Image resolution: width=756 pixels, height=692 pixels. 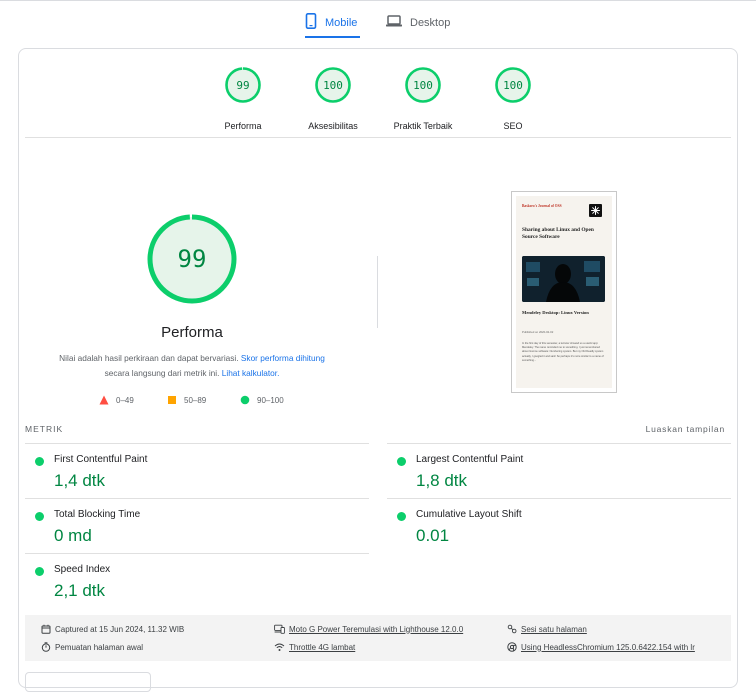 What do you see at coordinates (341, 23) in the screenshot?
I see `tab-mobile-label: Mobile` at bounding box center [341, 23].